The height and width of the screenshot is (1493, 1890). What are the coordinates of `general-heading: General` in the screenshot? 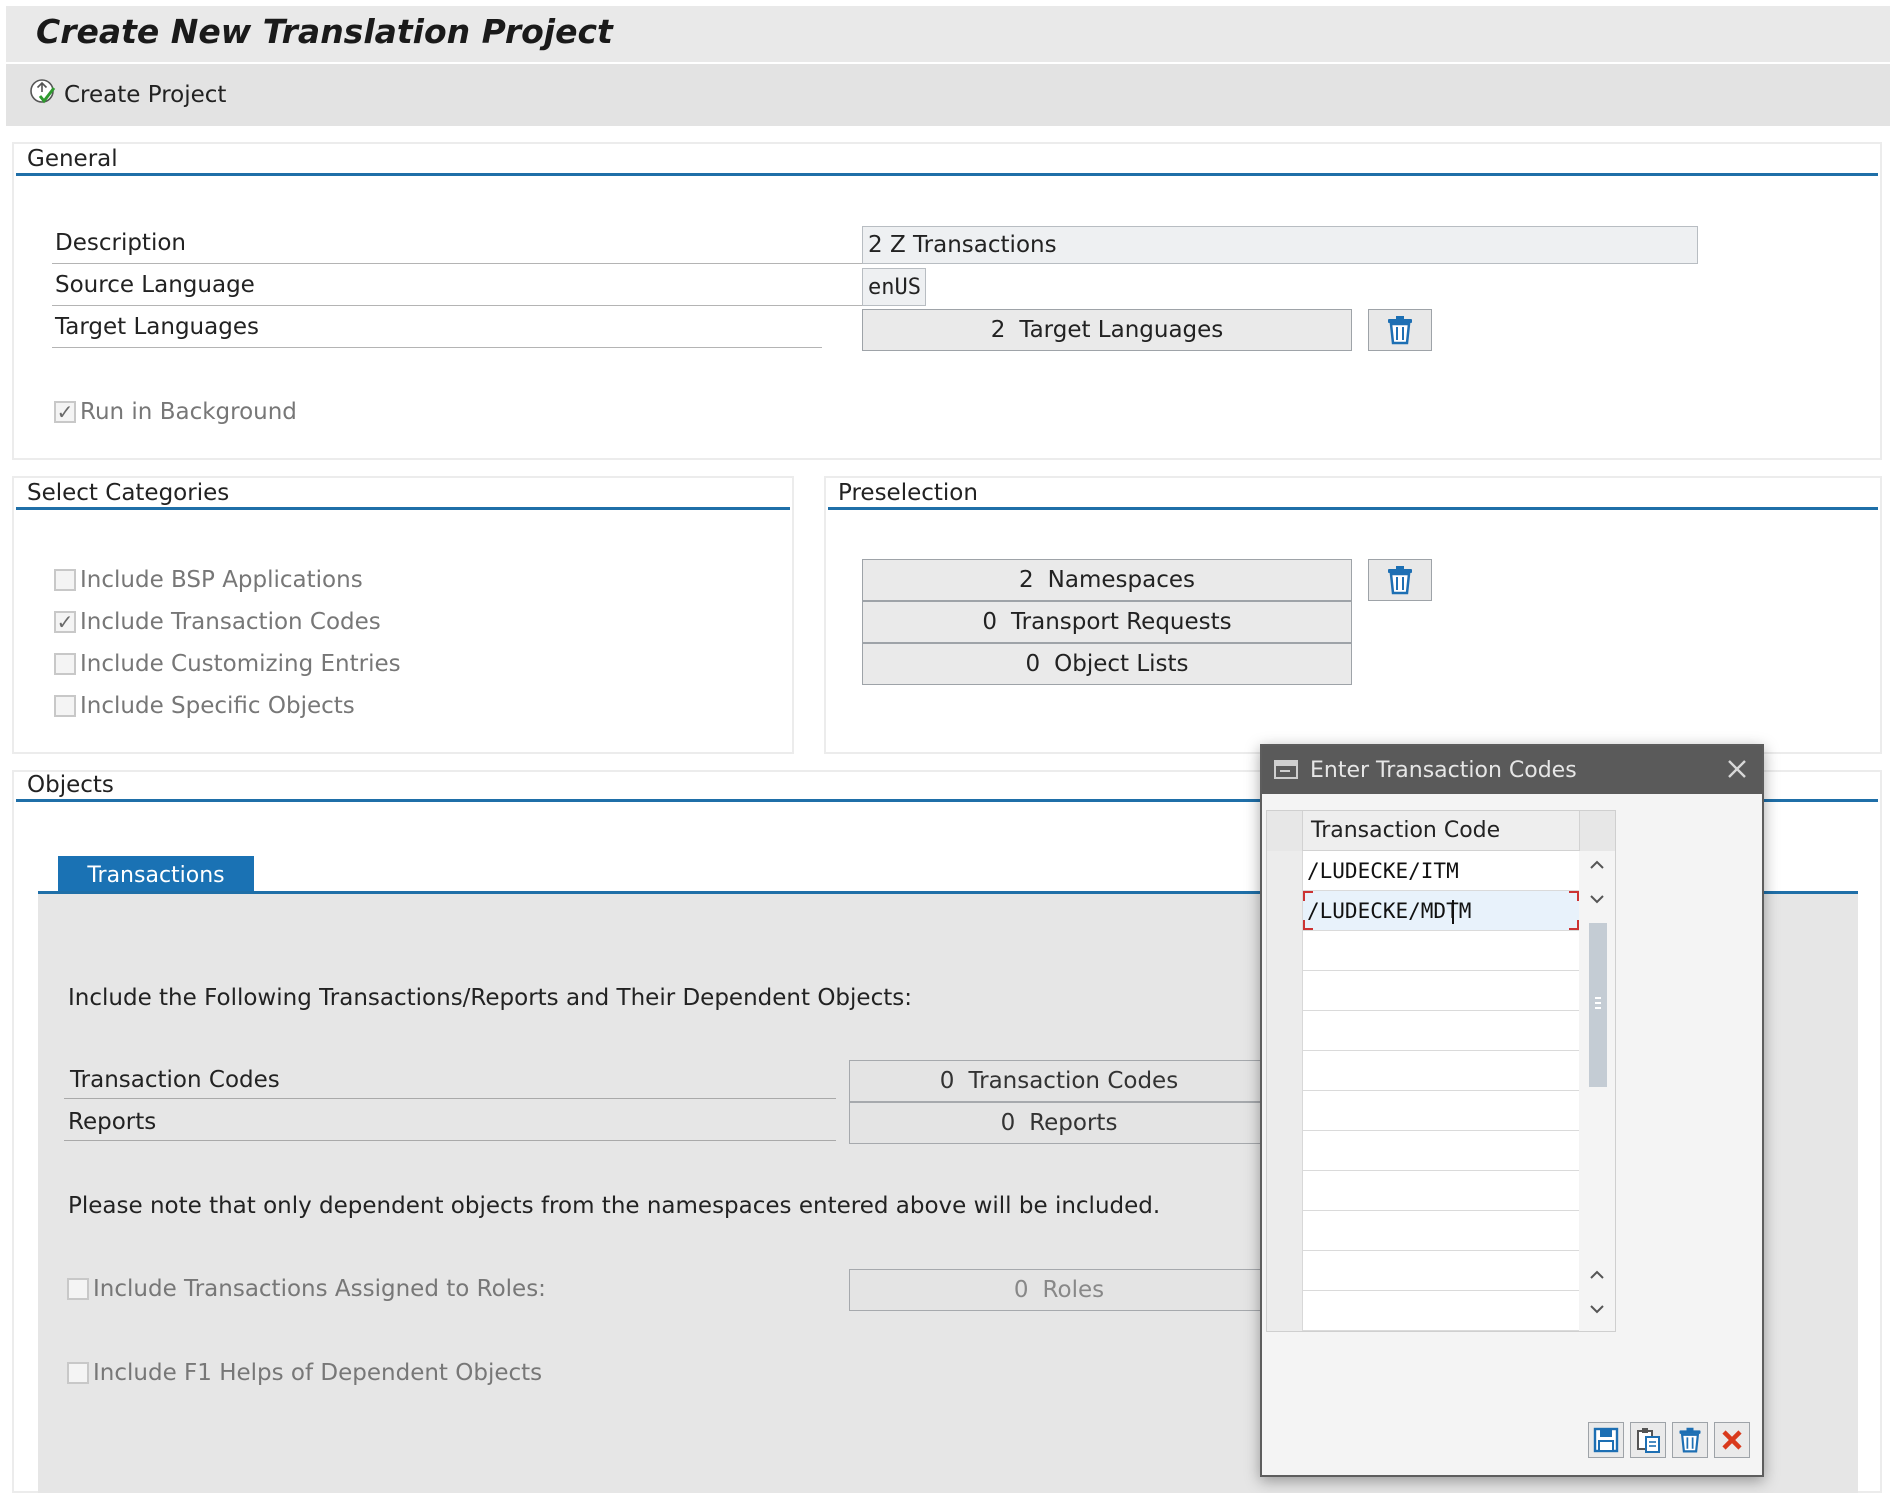 It's located at (72, 159).